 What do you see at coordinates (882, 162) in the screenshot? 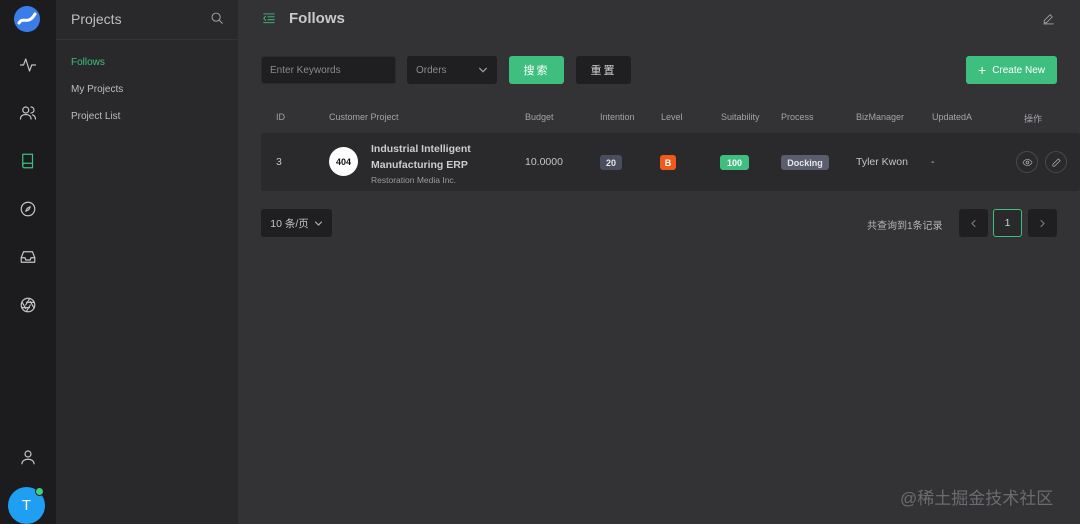
I see `cell-biz-manager: Tyler Kwon` at bounding box center [882, 162].